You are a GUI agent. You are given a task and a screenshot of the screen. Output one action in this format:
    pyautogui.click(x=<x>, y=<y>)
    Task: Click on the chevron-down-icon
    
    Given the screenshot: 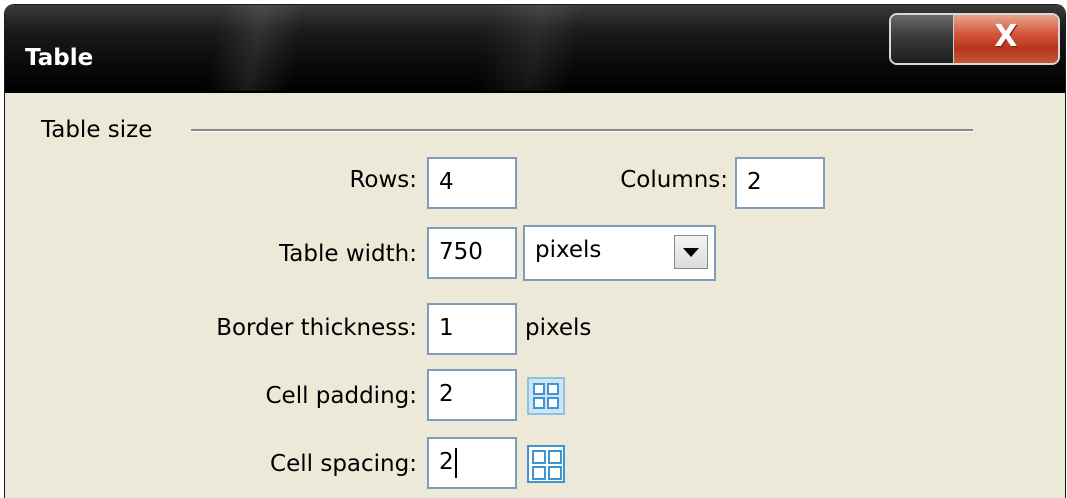 What is the action you would take?
    pyautogui.click(x=691, y=252)
    